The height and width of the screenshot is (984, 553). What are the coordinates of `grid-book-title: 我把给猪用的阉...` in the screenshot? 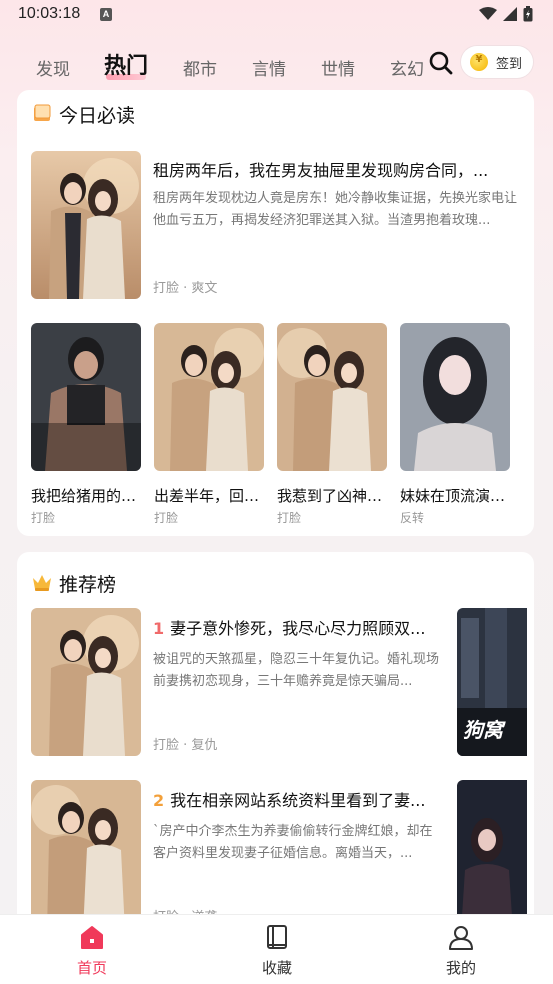 It's located at (87, 495).